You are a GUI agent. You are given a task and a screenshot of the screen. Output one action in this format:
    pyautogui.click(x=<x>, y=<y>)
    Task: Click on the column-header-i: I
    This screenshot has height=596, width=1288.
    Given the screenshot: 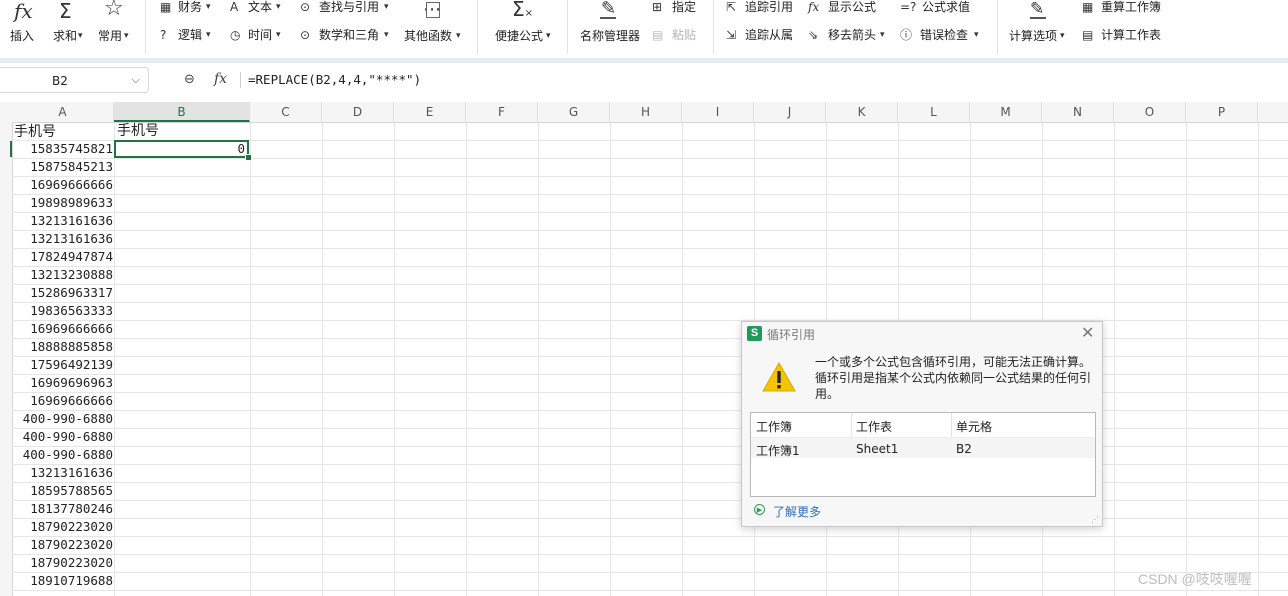 What is the action you would take?
    pyautogui.click(x=718, y=112)
    